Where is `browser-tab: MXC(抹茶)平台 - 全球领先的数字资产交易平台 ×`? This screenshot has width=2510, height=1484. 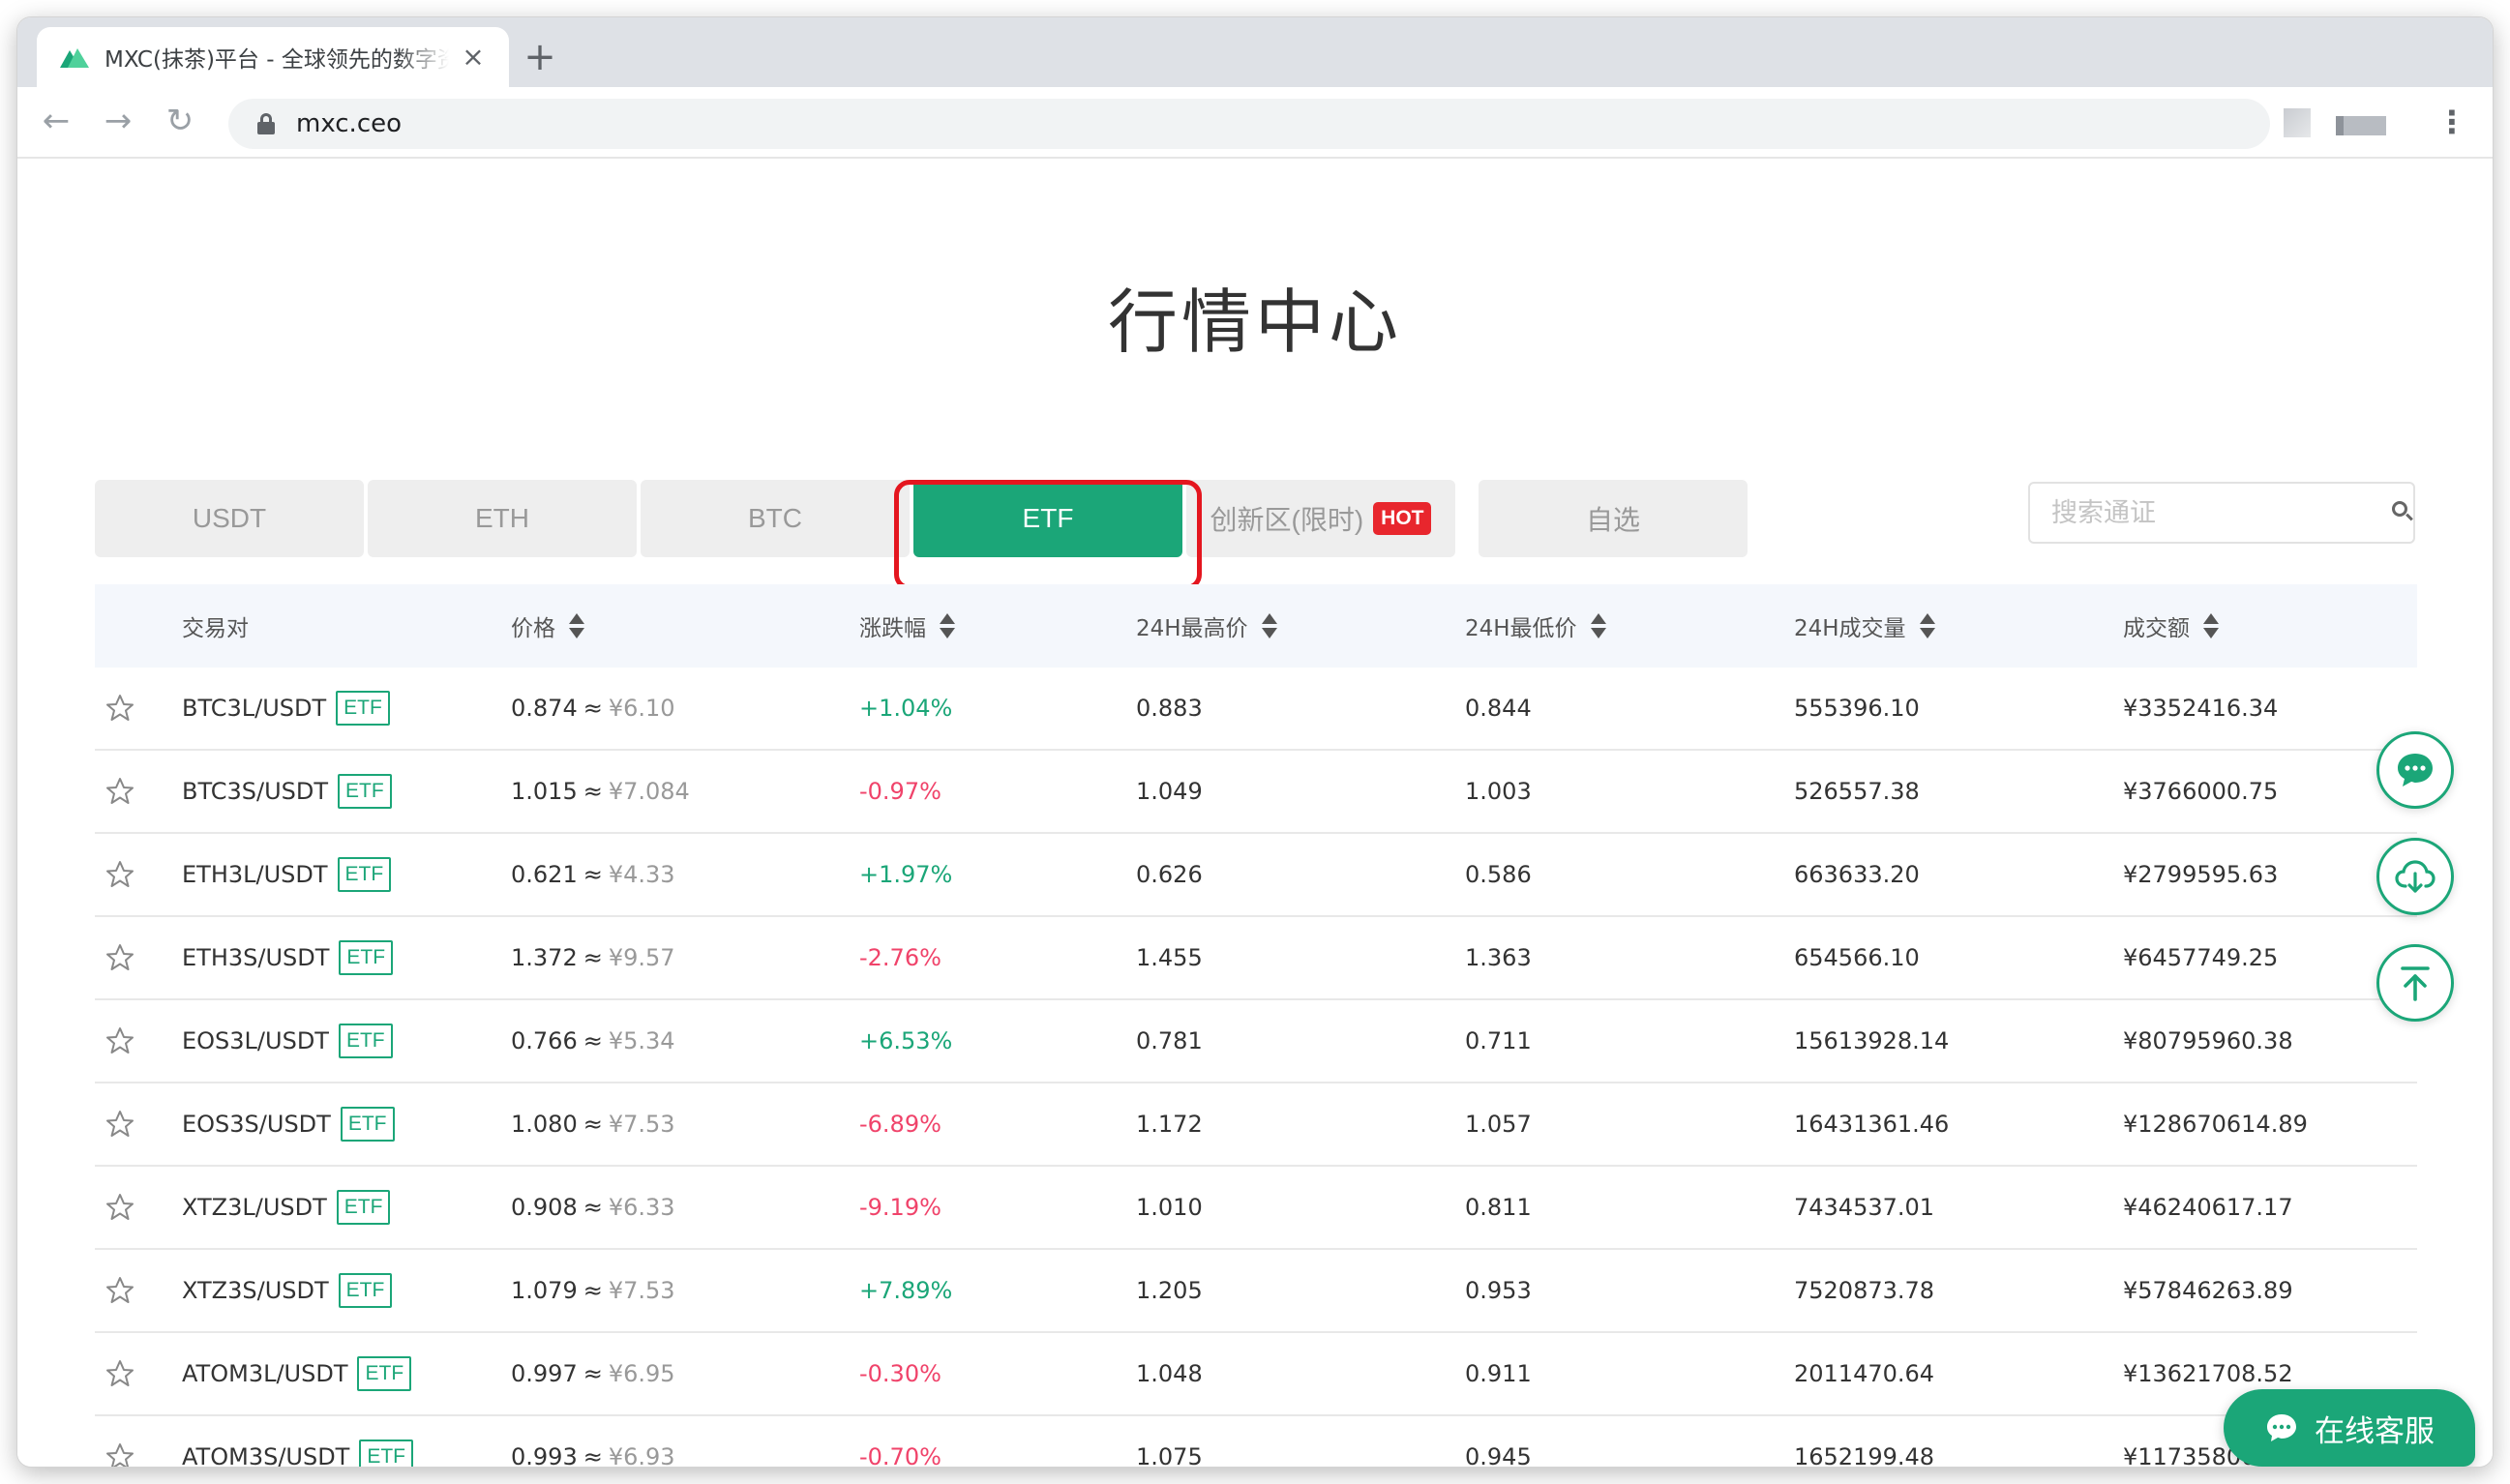
browser-tab: MXC(抹茶)平台 - 全球领先的数字资产交易平台 × is located at coordinates (273, 57).